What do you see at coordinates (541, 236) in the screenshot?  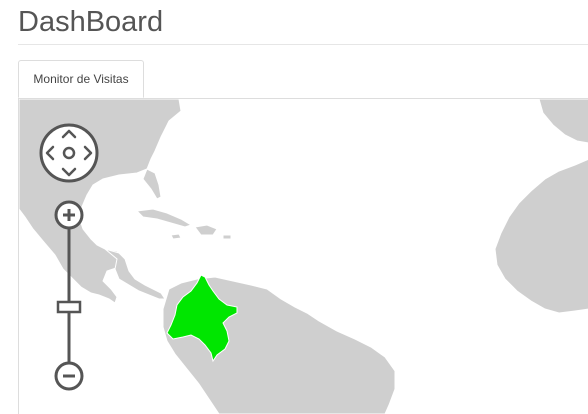 I see `africa-land` at bounding box center [541, 236].